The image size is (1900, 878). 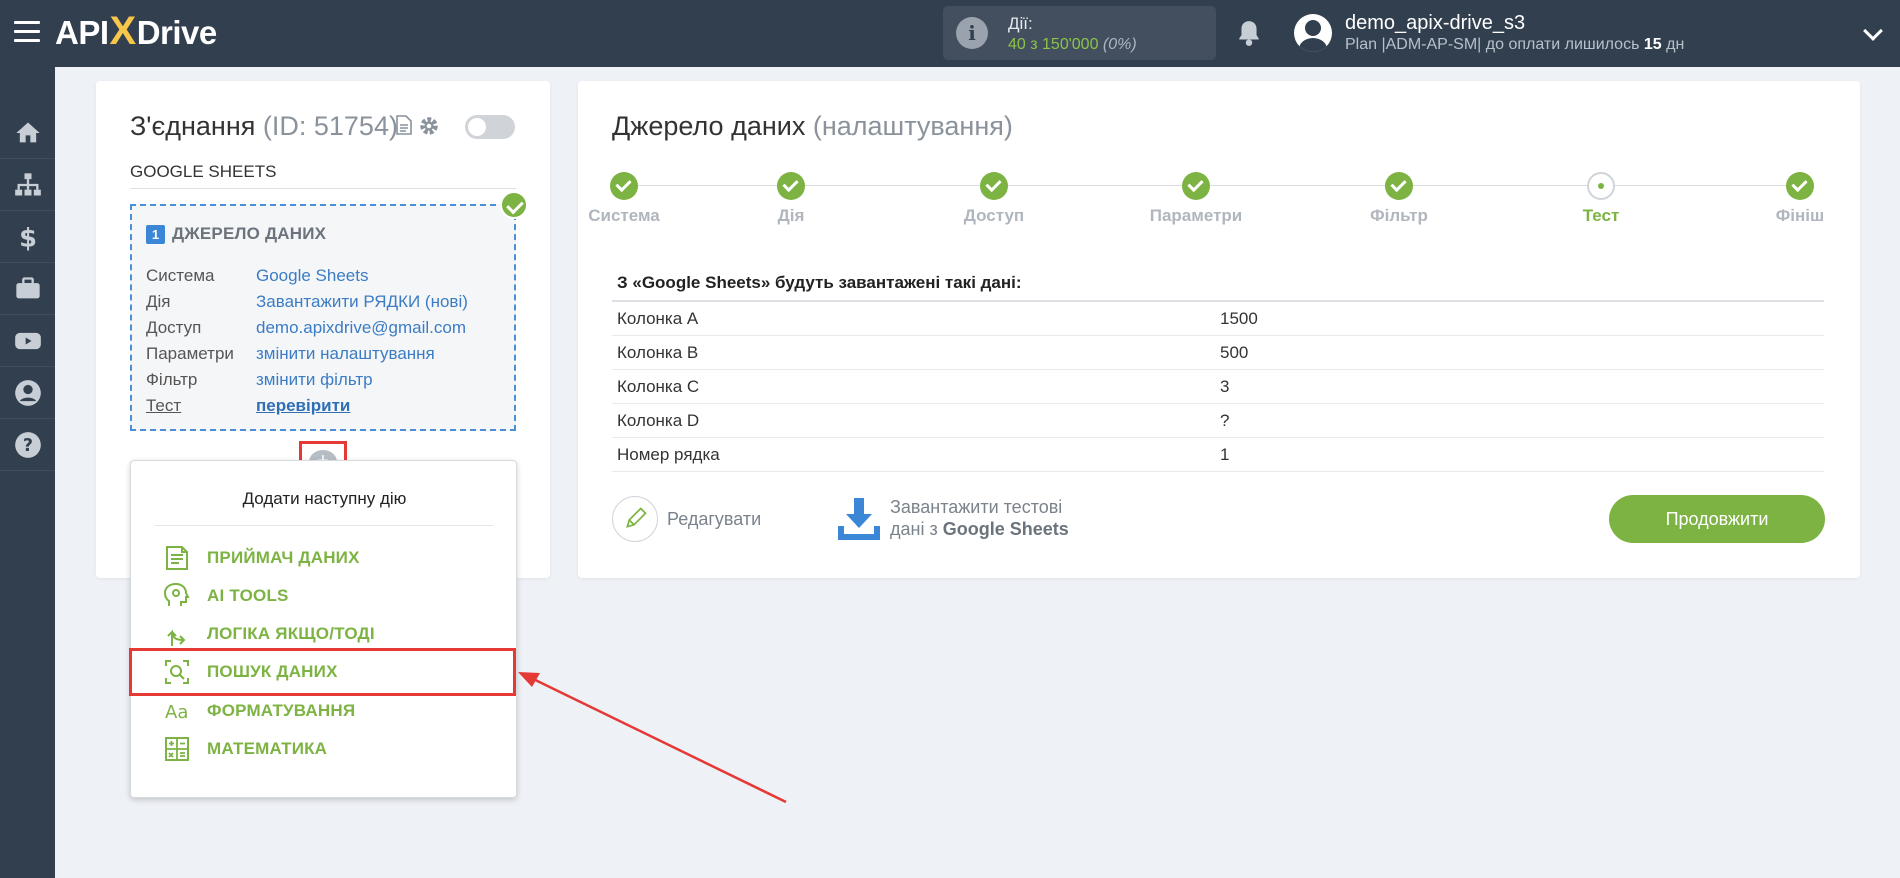 What do you see at coordinates (345, 354) in the screenshot?
I see `source-row-value: змінити налаштування` at bounding box center [345, 354].